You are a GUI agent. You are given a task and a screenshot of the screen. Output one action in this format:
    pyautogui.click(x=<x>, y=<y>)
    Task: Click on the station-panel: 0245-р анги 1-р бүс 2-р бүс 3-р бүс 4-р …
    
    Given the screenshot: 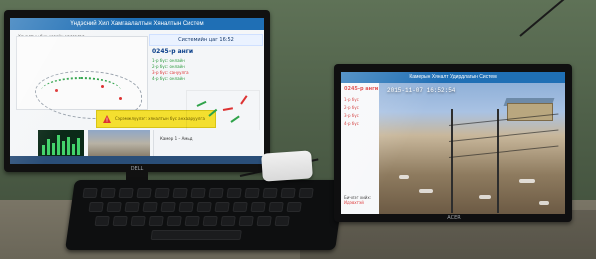 What is the action you would take?
    pyautogui.click(x=360, y=148)
    